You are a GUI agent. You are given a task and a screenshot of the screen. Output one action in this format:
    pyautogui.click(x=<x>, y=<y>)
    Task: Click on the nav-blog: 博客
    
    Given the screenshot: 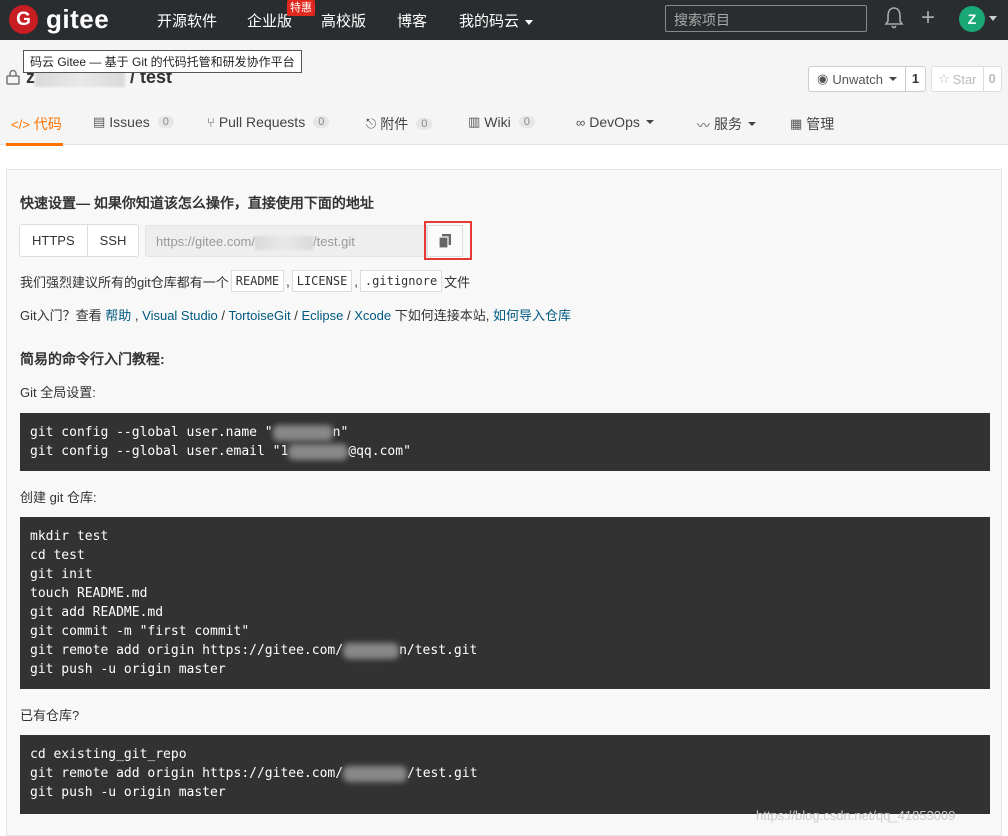 What is the action you would take?
    pyautogui.click(x=412, y=20)
    